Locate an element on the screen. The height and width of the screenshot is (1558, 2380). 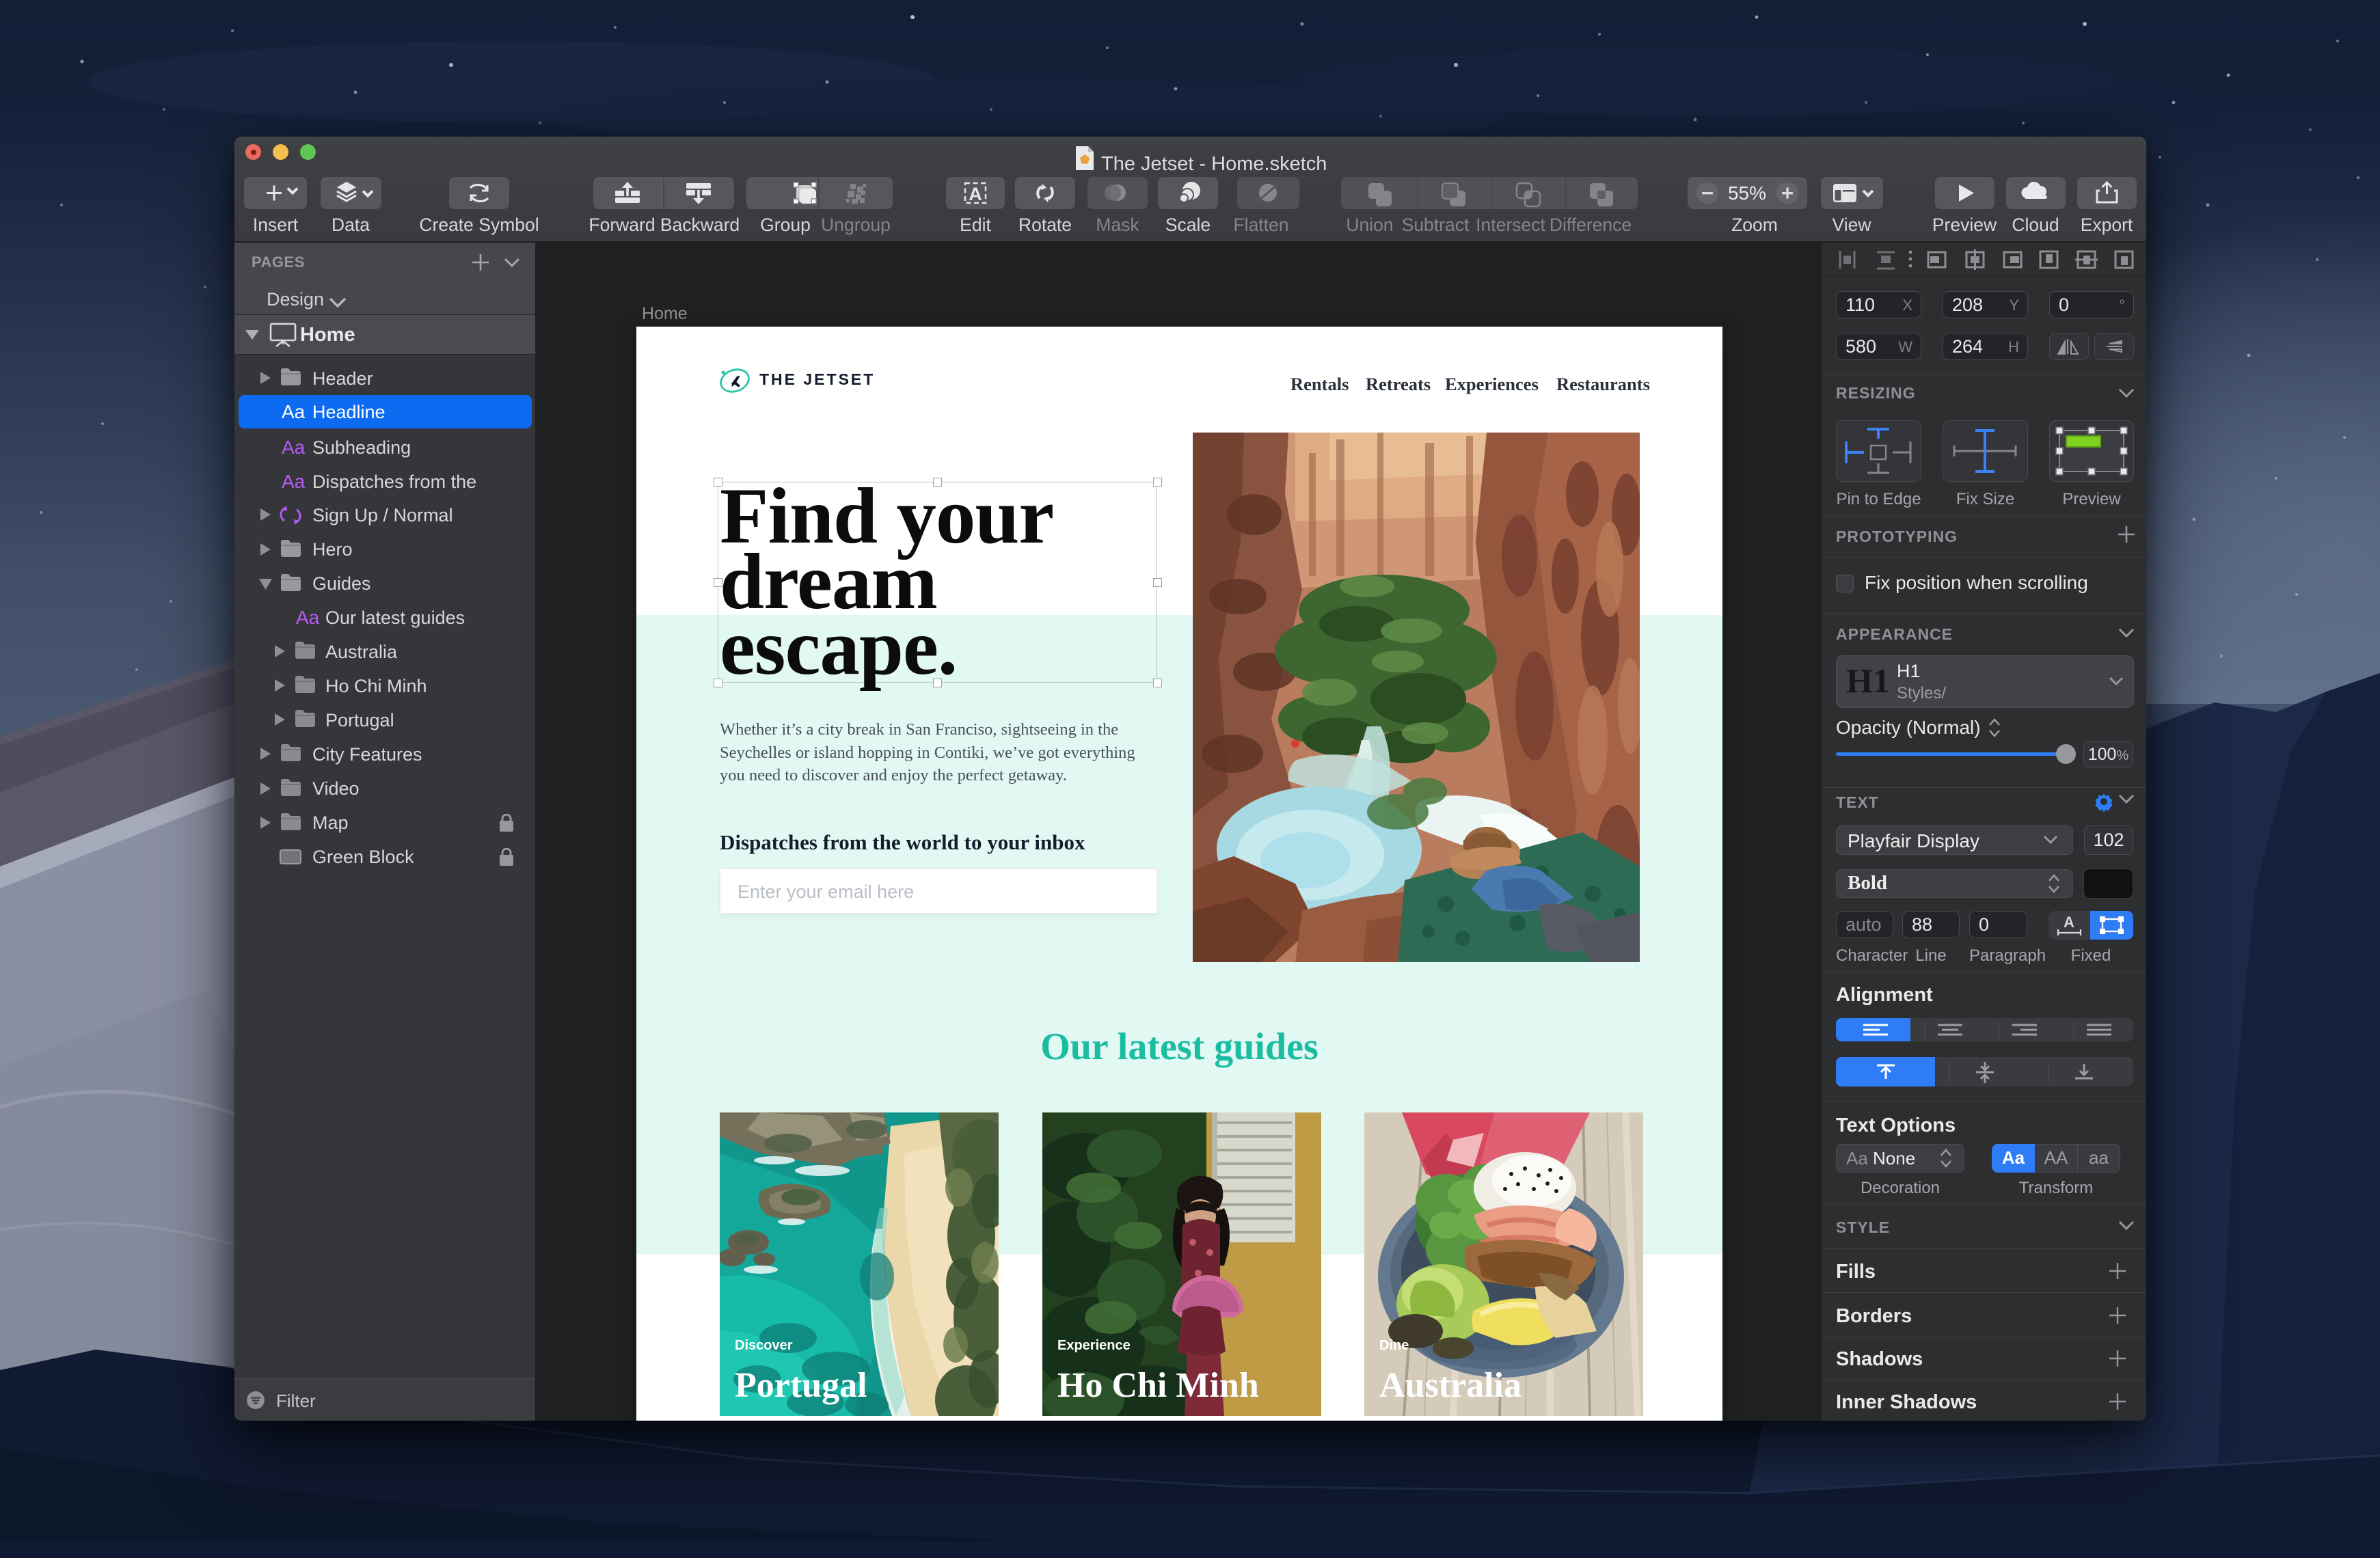
svg-text: 55% is located at coordinates (1747, 193).